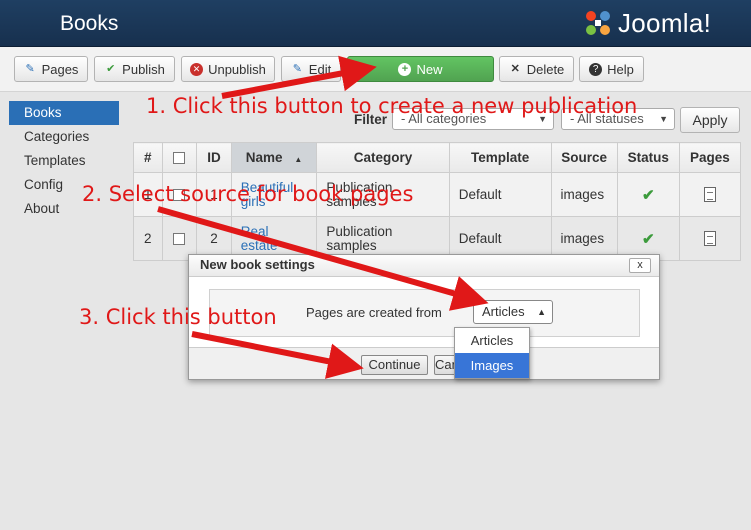 The width and height of the screenshot is (751, 530). I want to click on select-all-checkbox, so click(179, 158).